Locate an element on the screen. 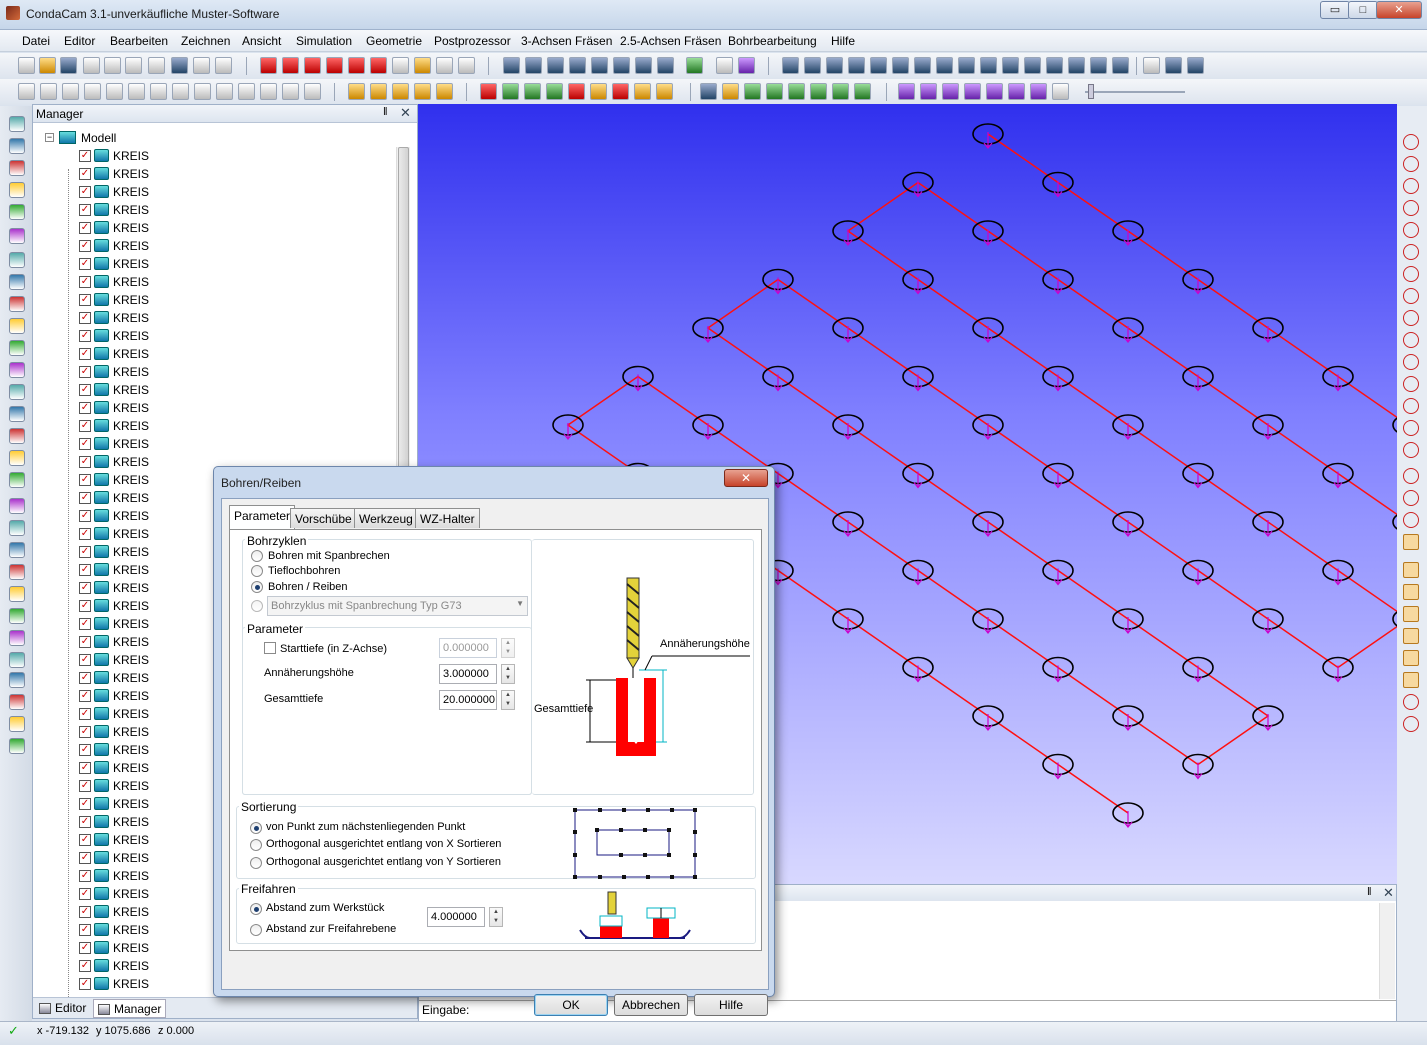  machining5-icon is located at coordinates (576, 91).